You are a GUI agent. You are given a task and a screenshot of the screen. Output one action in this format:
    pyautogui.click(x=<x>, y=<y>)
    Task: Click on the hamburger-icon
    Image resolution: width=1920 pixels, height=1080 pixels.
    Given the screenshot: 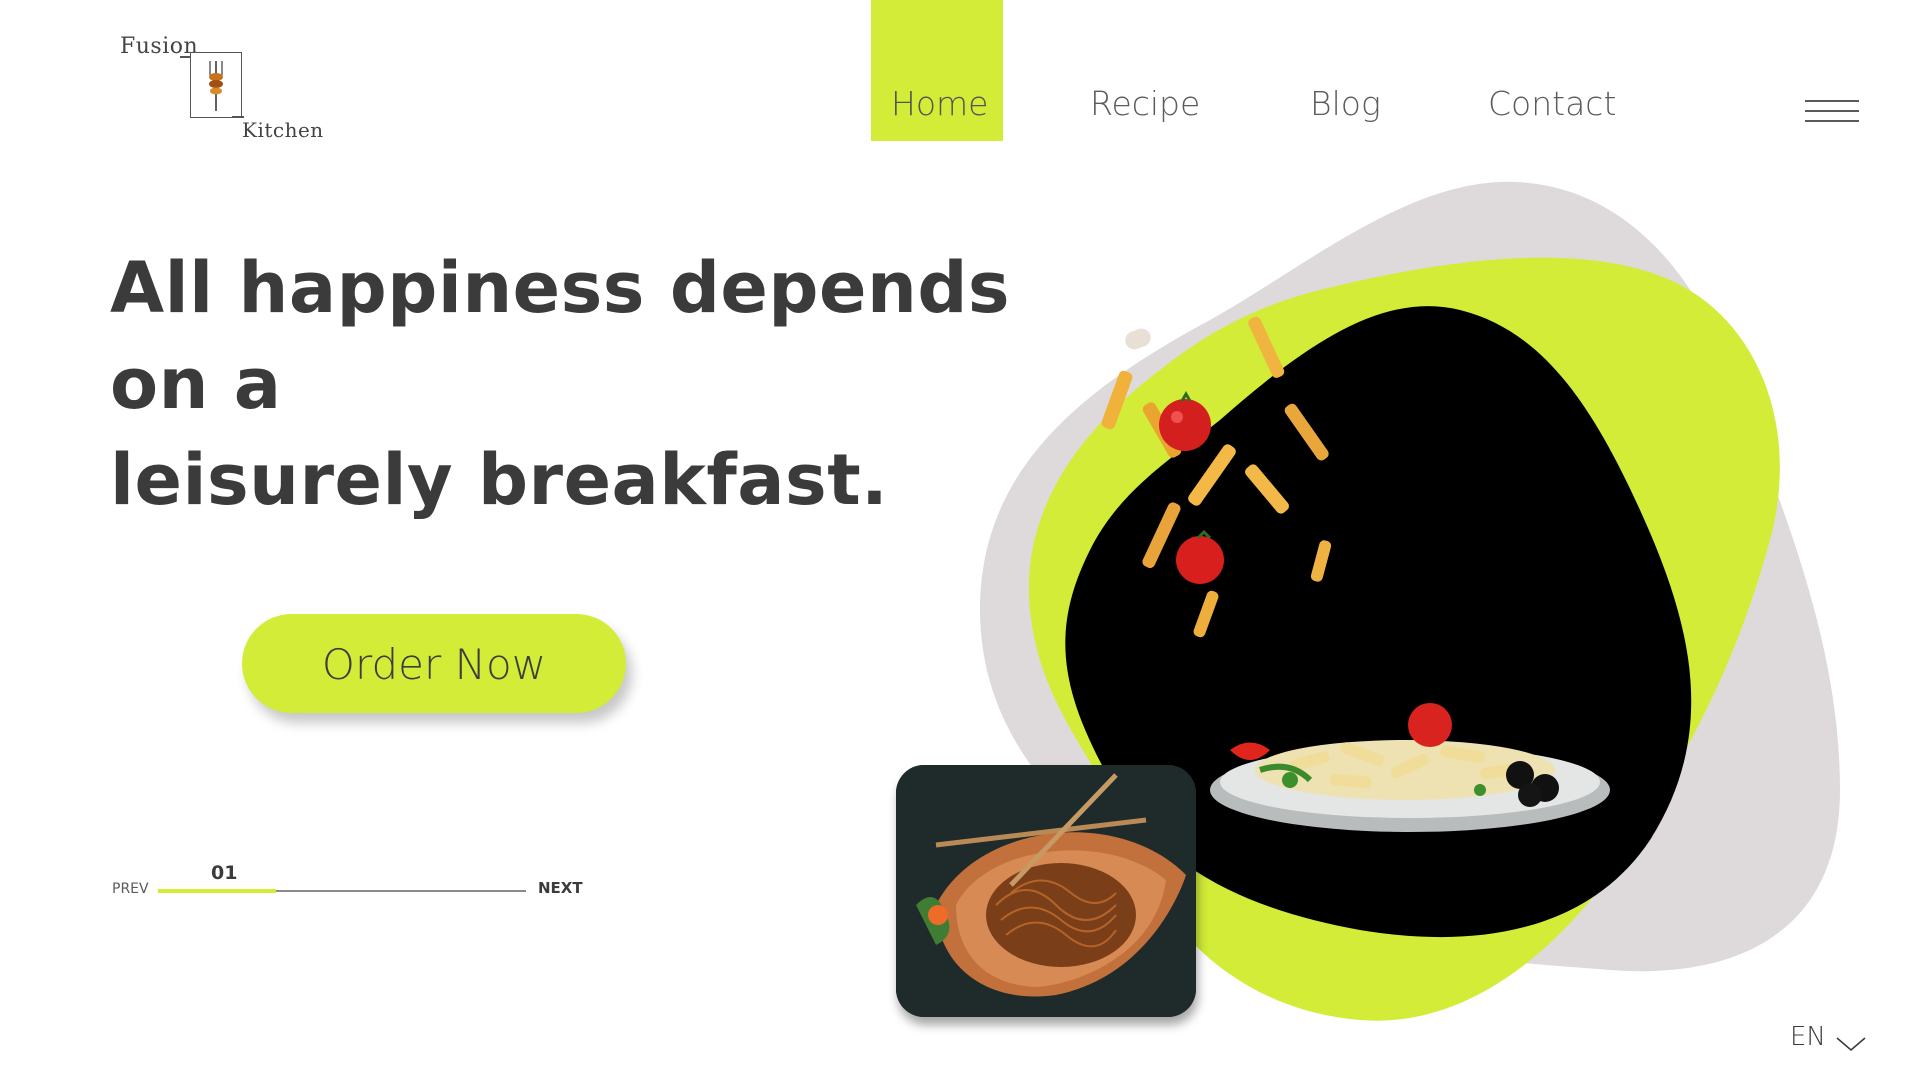 What is the action you would take?
    pyautogui.click(x=1832, y=115)
    